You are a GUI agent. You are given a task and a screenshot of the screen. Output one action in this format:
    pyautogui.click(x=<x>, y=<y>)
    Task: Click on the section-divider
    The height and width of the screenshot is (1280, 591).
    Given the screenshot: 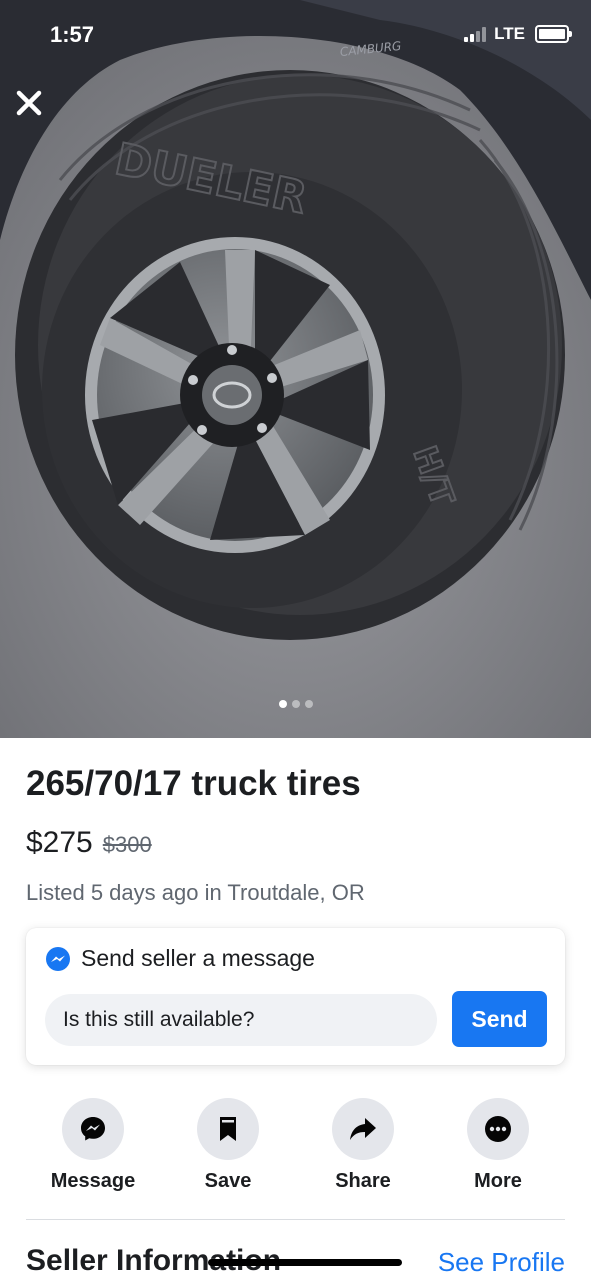 What is the action you would take?
    pyautogui.click(x=295, y=1219)
    